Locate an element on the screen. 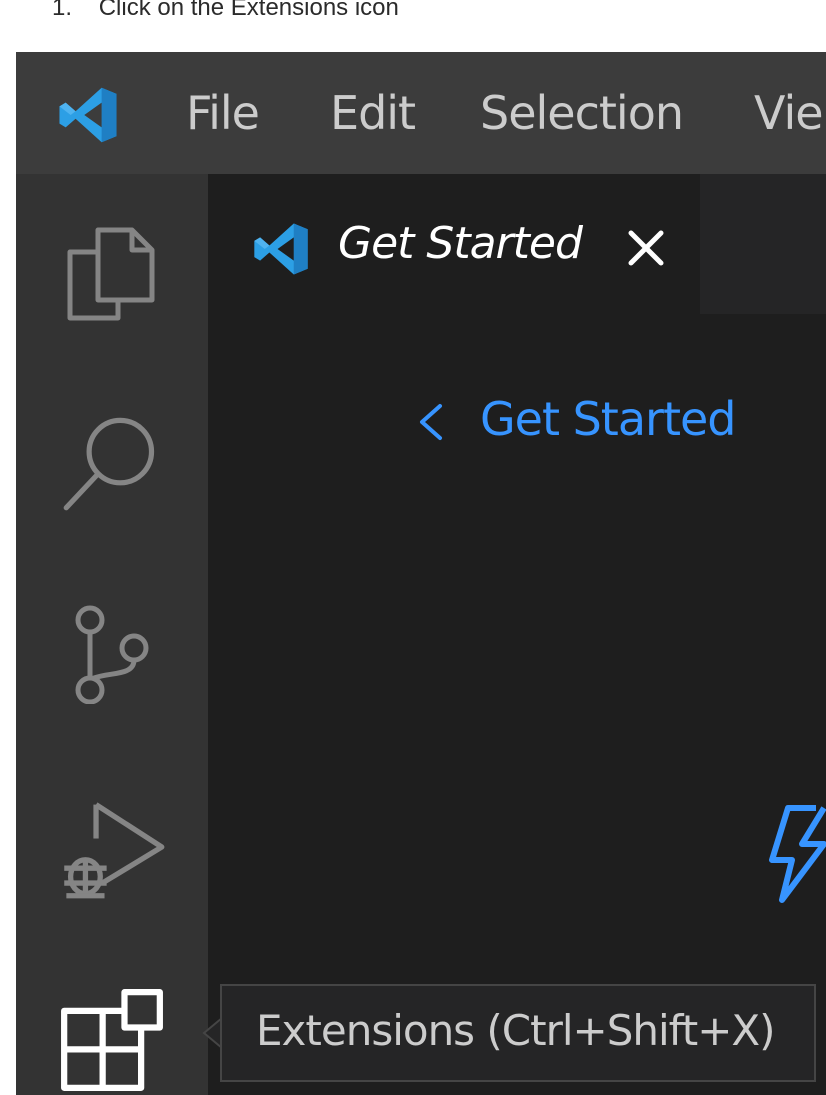 Image resolution: width=826 pixels, height=1095 pixels. menu-view: Vie is located at coordinates (789, 113).